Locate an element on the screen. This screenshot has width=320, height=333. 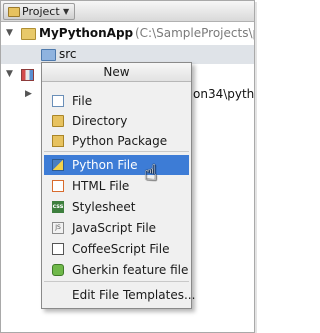
javascript-icon: JS is located at coordinates (58, 228).